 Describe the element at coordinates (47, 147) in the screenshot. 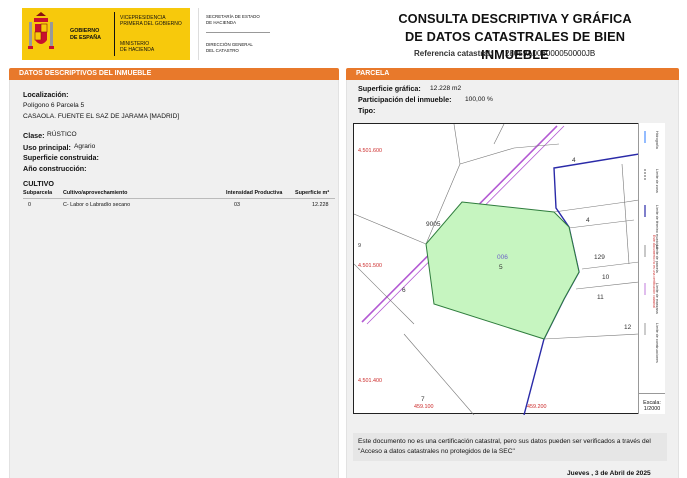

I see `uso-label: Uso principal:` at that location.